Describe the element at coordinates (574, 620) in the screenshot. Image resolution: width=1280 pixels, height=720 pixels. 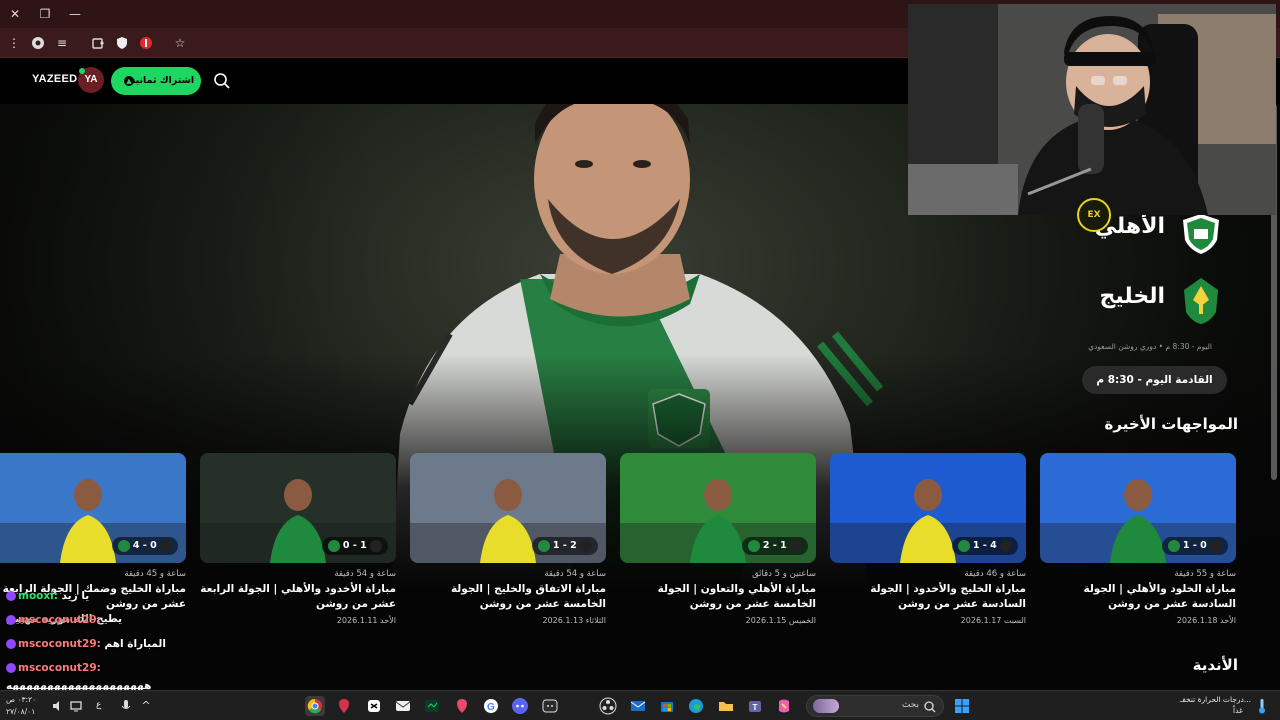
I see `card-date: الثلاثاء 2026.1.13` at that location.